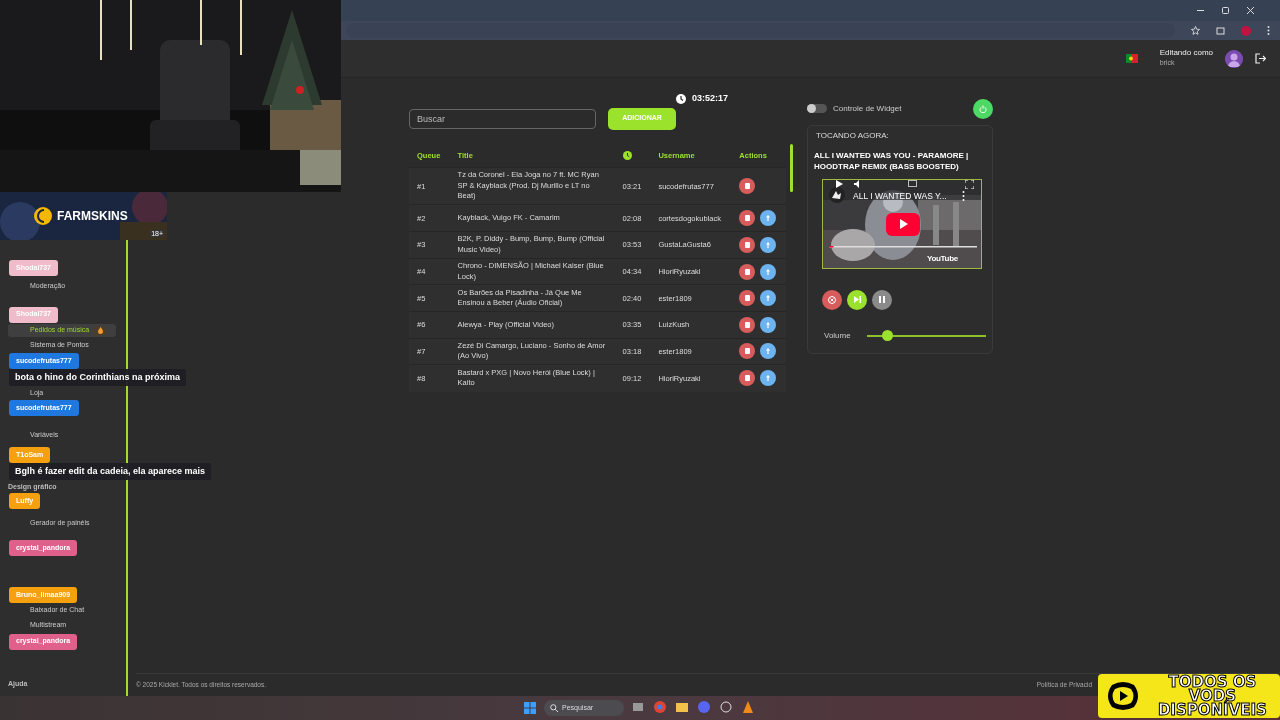  Describe the element at coordinates (1186, 53) in the screenshot. I see `editing-label: Editando como` at that location.